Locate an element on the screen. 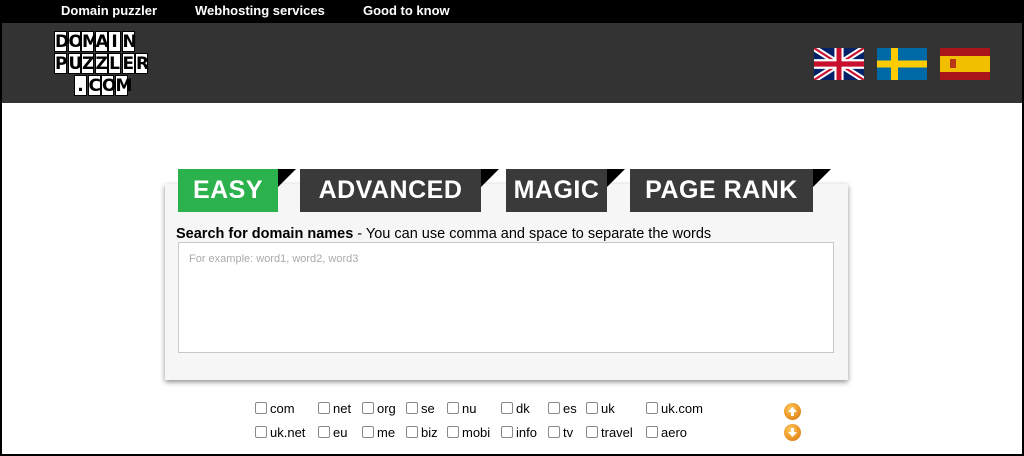 The height and width of the screenshot is (456, 1024). logo-letter: I is located at coordinates (114, 41).